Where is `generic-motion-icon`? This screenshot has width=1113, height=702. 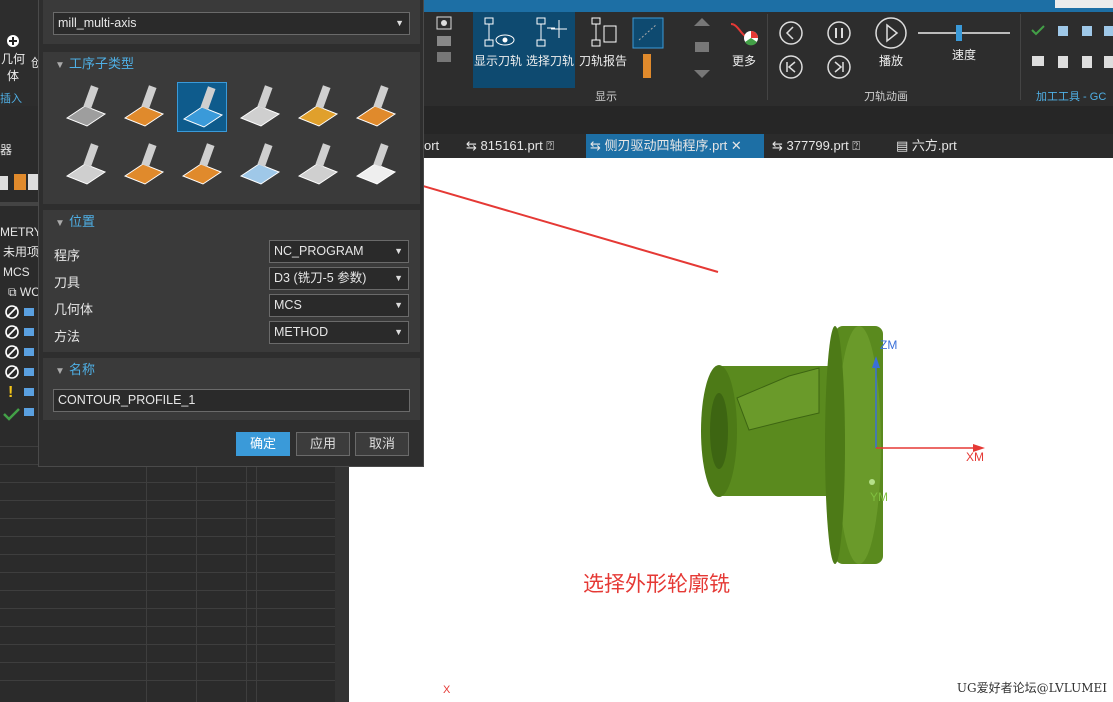
generic-motion-icon is located at coordinates (86, 165).